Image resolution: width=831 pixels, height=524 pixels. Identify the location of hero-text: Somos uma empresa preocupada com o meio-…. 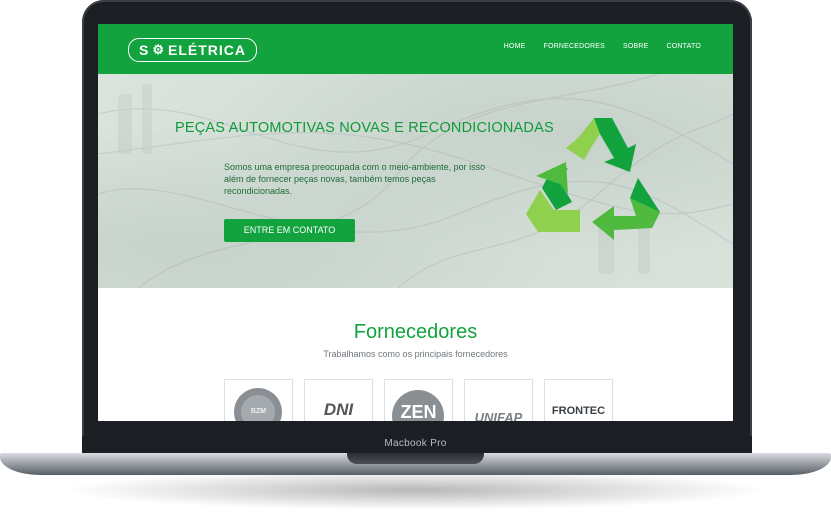
(355, 179).